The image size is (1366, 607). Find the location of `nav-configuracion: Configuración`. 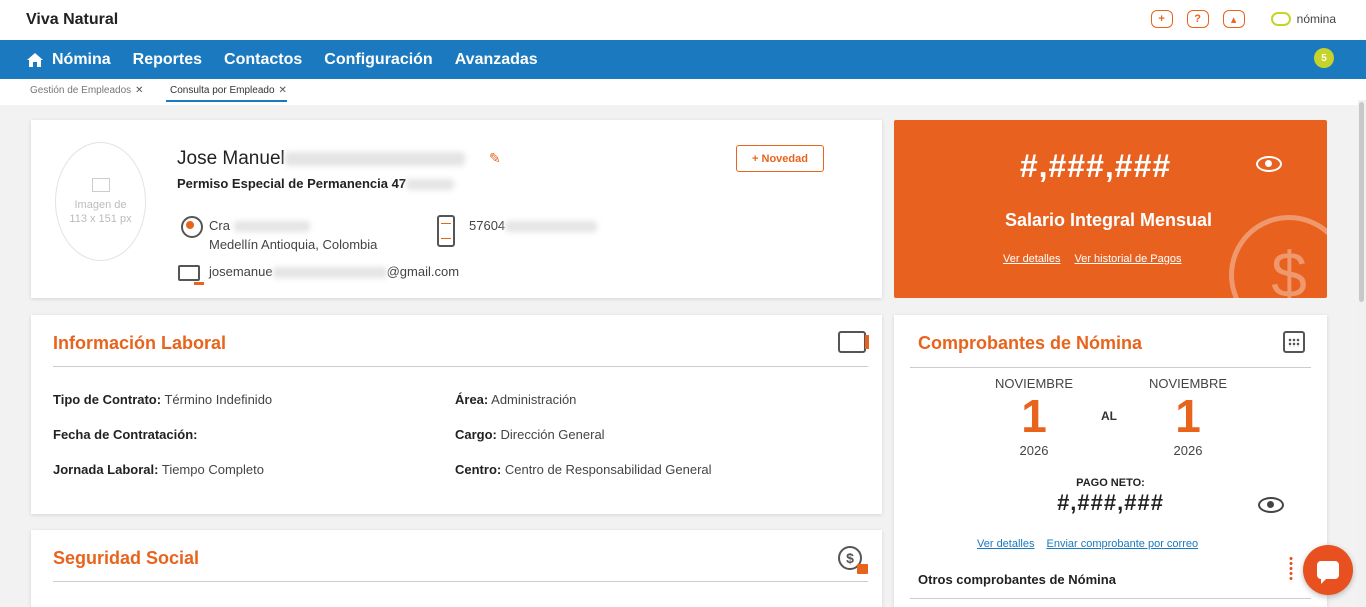

nav-configuracion: Configuración is located at coordinates (378, 60).